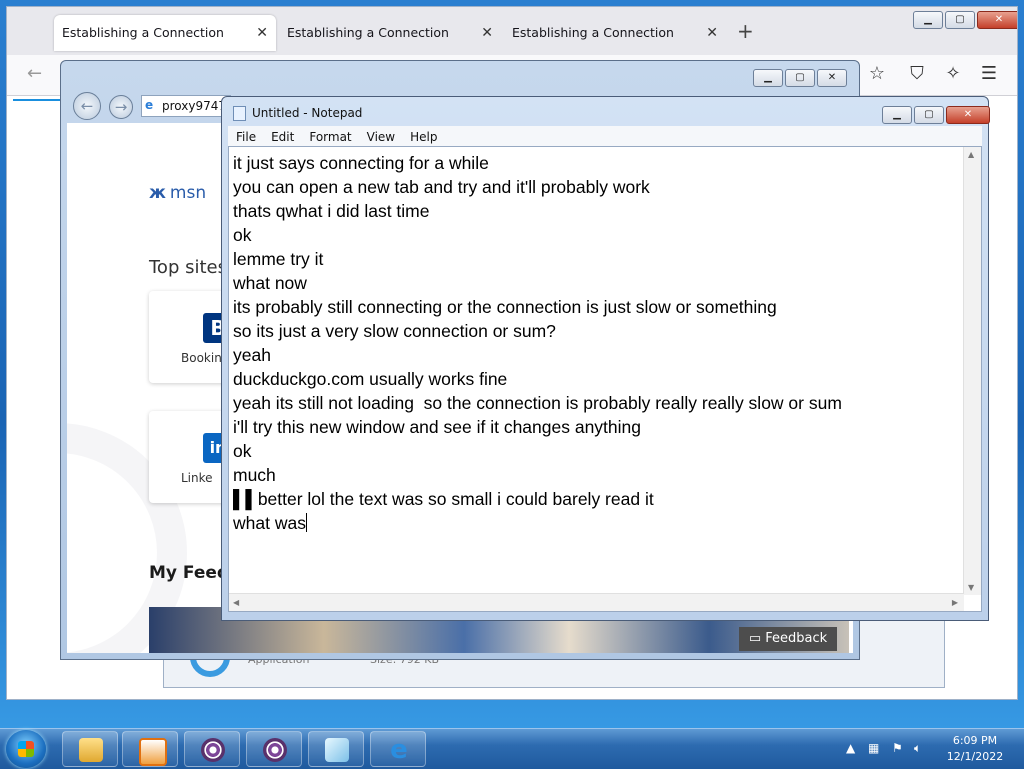 The width and height of the screenshot is (1024, 769). Describe the element at coordinates (197, 478) in the screenshot. I see `site-label: Linke` at that location.